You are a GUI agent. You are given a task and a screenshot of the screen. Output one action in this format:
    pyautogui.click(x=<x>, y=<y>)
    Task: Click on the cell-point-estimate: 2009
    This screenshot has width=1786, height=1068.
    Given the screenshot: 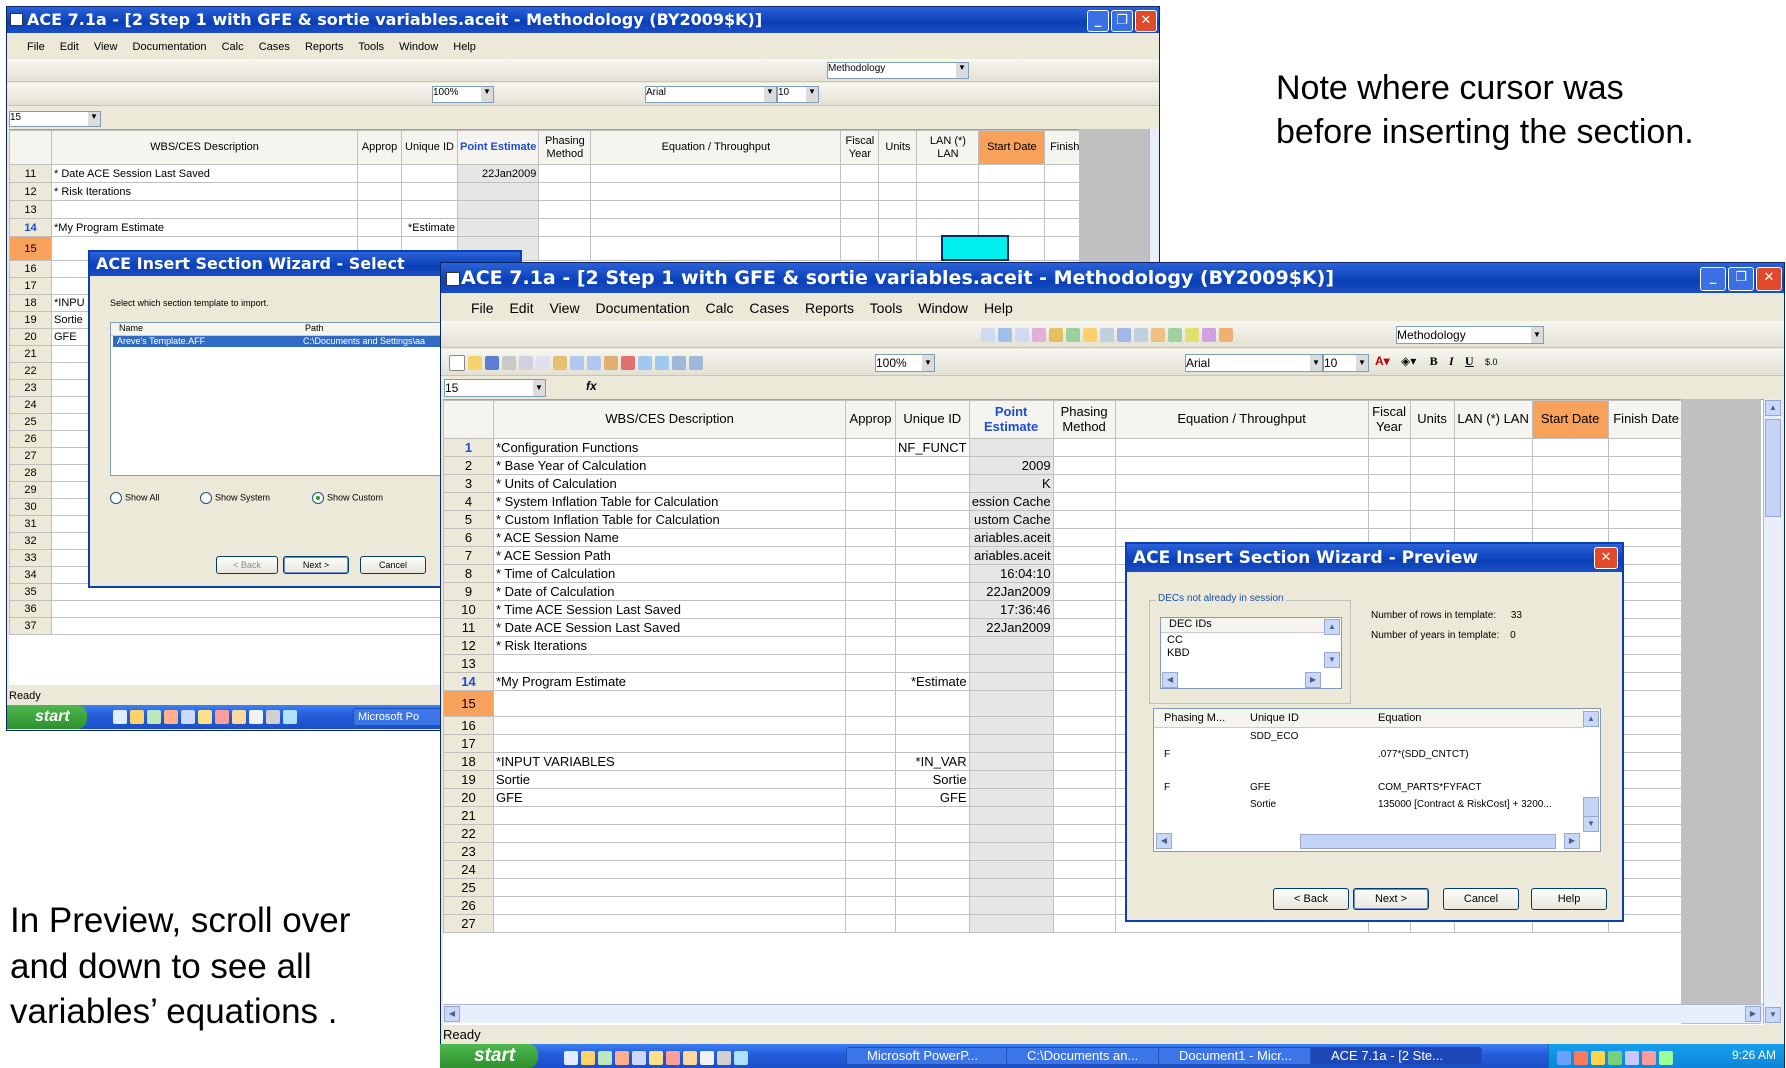 What is the action you would take?
    pyautogui.click(x=1011, y=465)
    